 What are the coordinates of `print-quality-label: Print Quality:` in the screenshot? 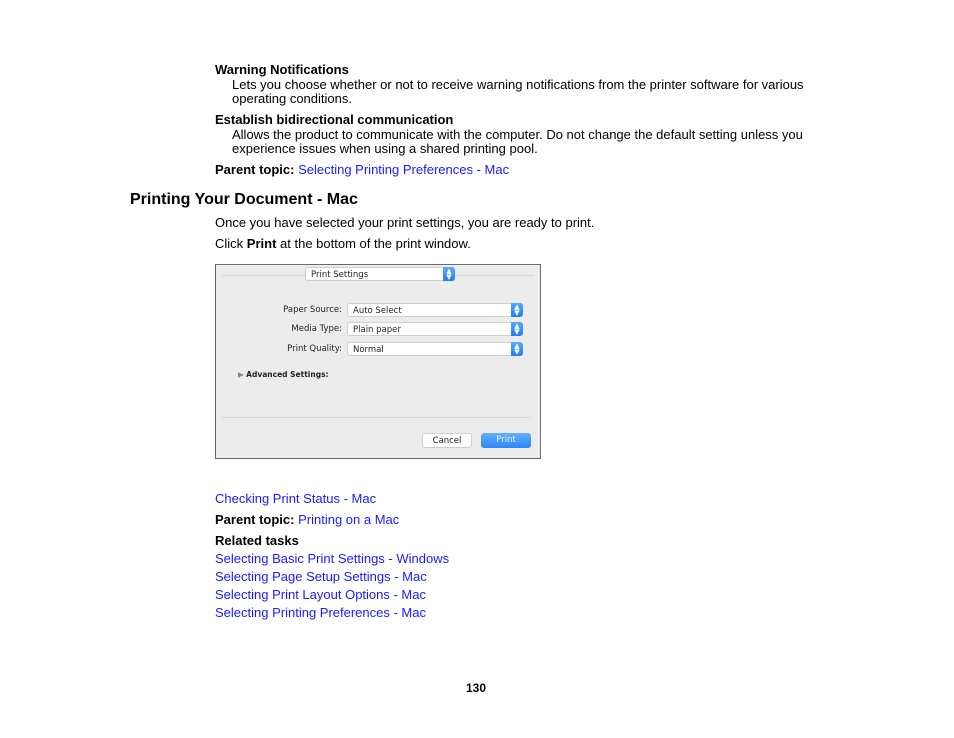 It's located at (314, 349).